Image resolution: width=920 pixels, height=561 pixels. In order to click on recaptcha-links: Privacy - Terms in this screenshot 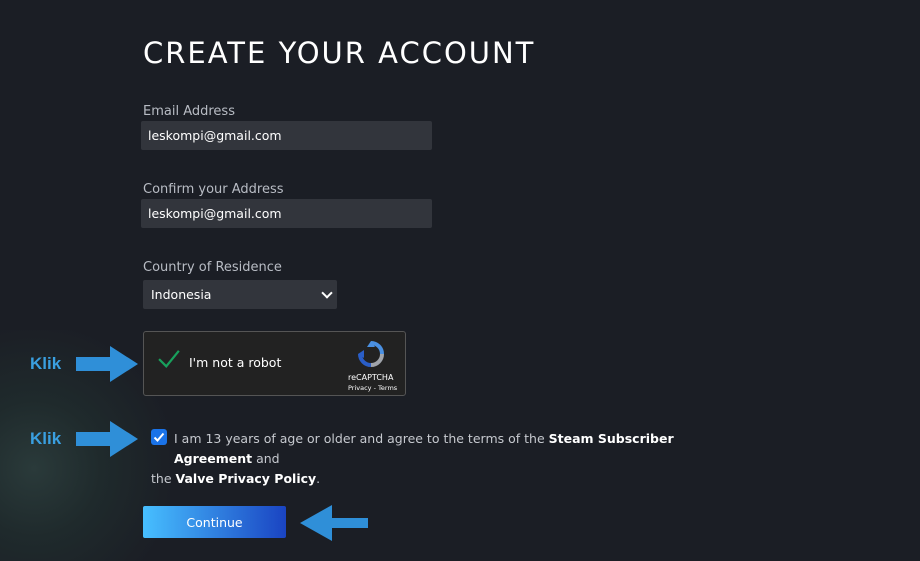, I will do `click(372, 388)`.